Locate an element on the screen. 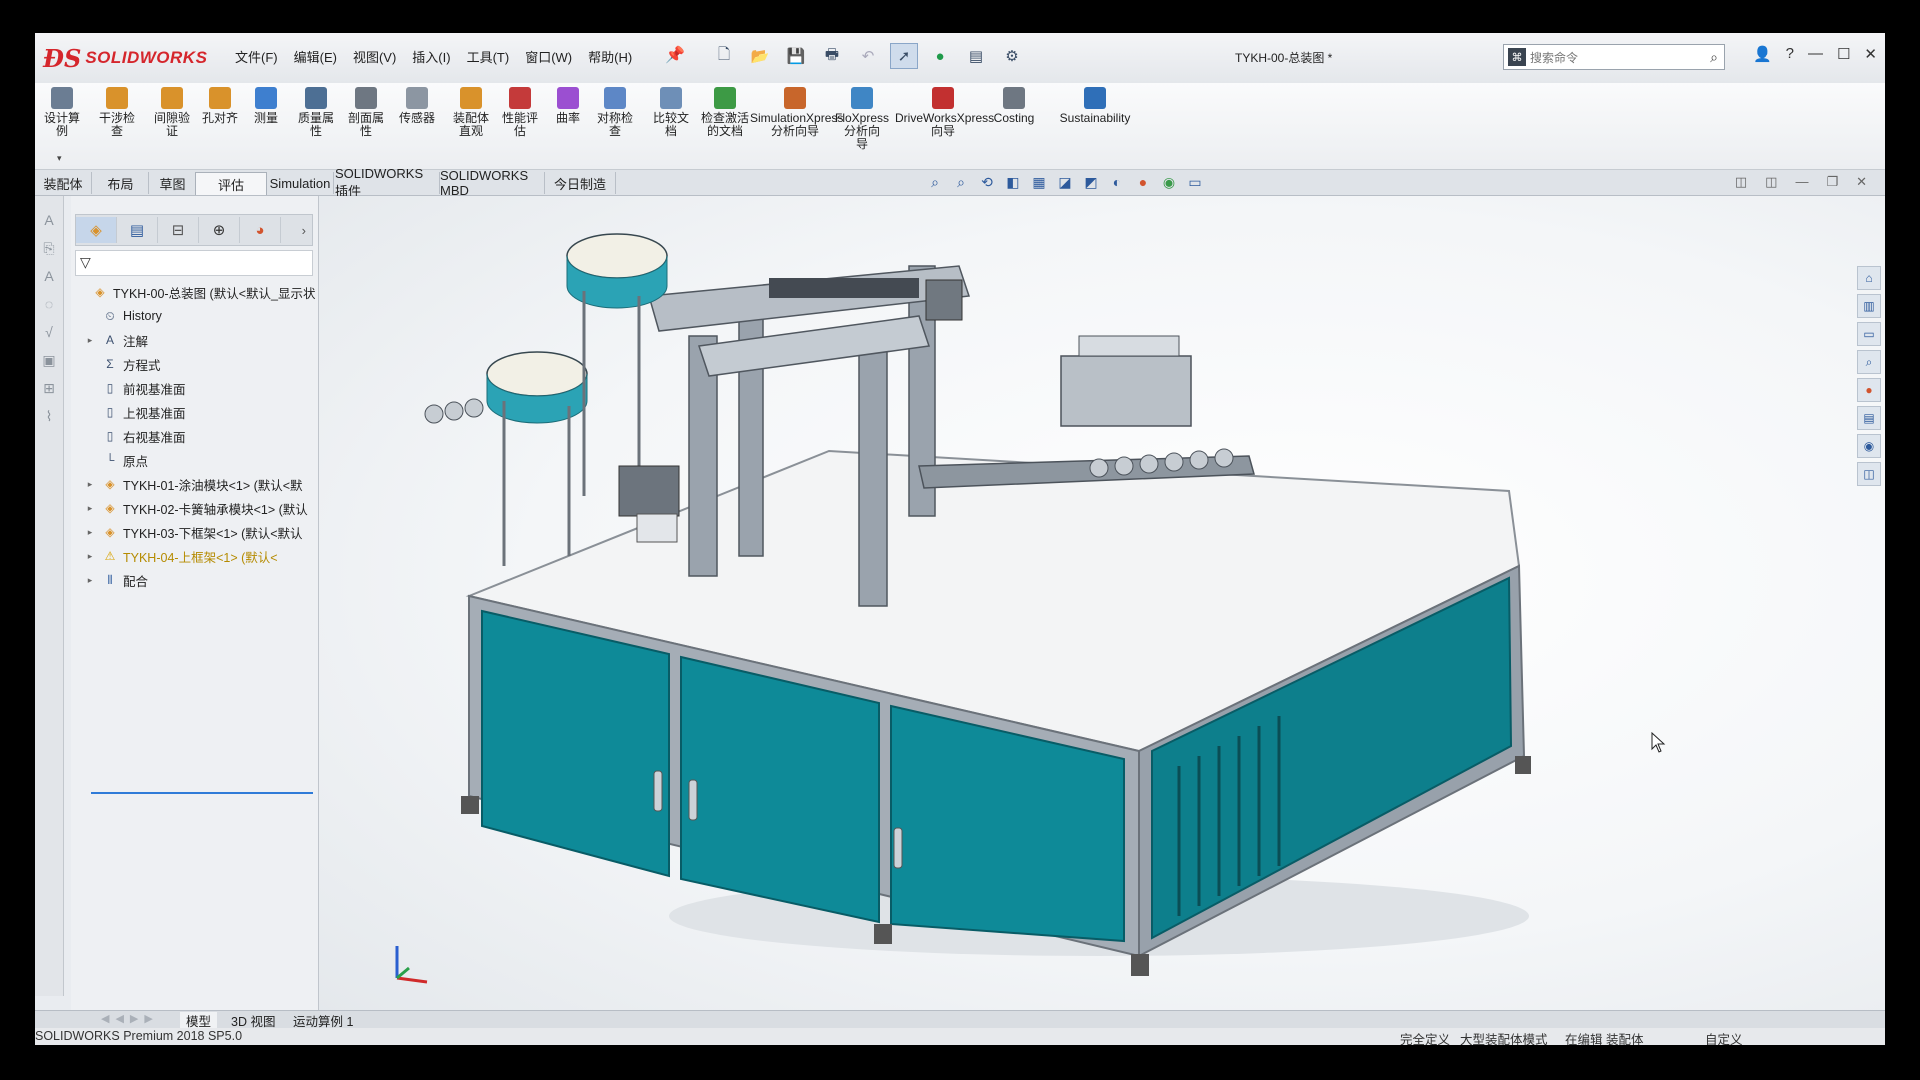 The width and height of the screenshot is (1920, 1080). solidworks-resources-icon: ⌂ is located at coordinates (1869, 278).